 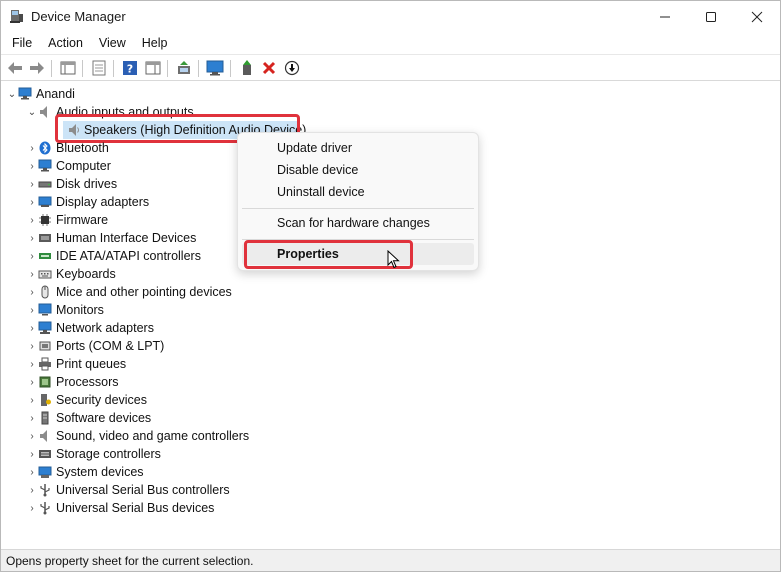 What do you see at coordinates (138, 436) in the screenshot?
I see `tree-item-sound-video-game: › Sound, video and game controllers` at bounding box center [138, 436].